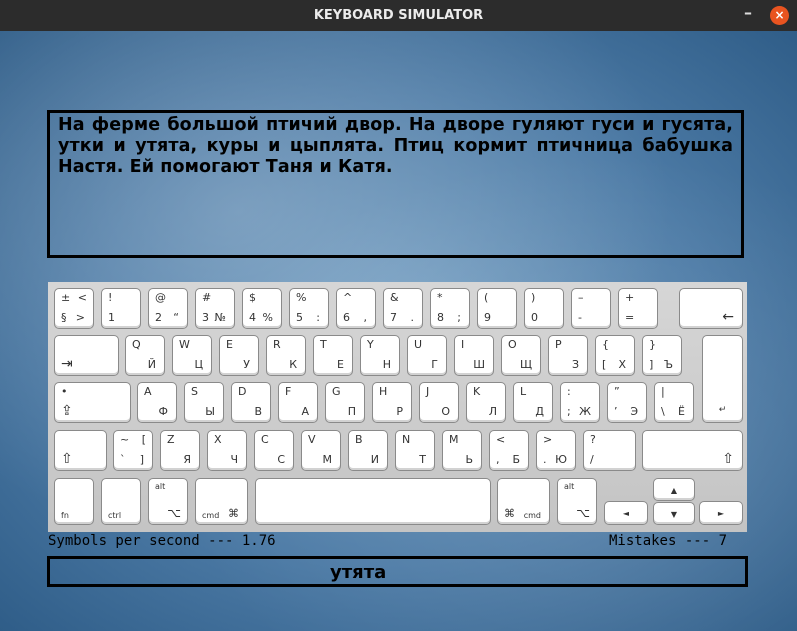 This screenshot has height=631, width=797. What do you see at coordinates (110, 297) in the screenshot?
I see `key-label: !` at bounding box center [110, 297].